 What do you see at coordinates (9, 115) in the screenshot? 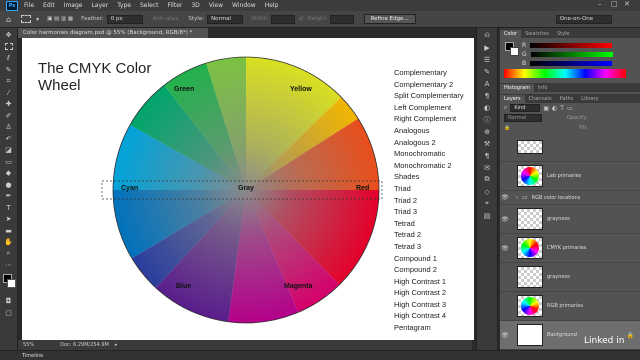
I see `brush-tool-icon: ✐` at bounding box center [9, 115].